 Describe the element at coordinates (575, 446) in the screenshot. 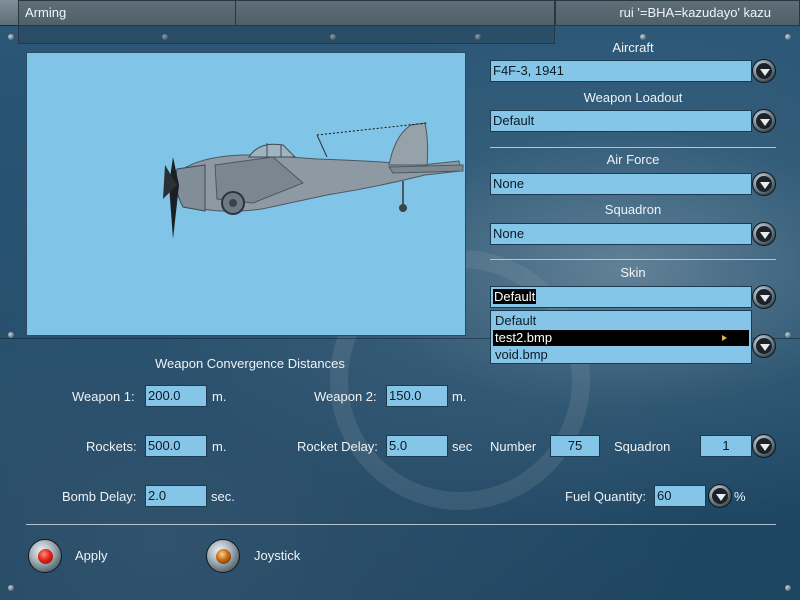

I see `number-input: 75` at that location.